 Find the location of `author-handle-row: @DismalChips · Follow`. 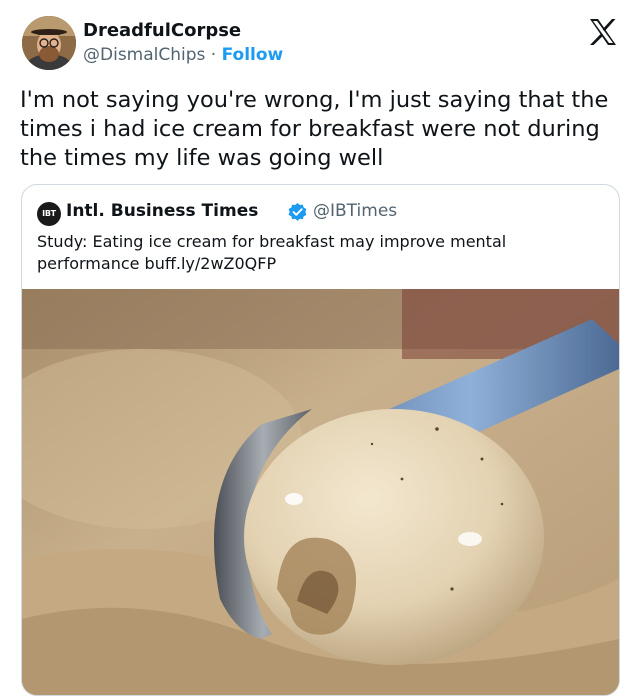

author-handle-row: @DismalChips · Follow is located at coordinates (183, 55).